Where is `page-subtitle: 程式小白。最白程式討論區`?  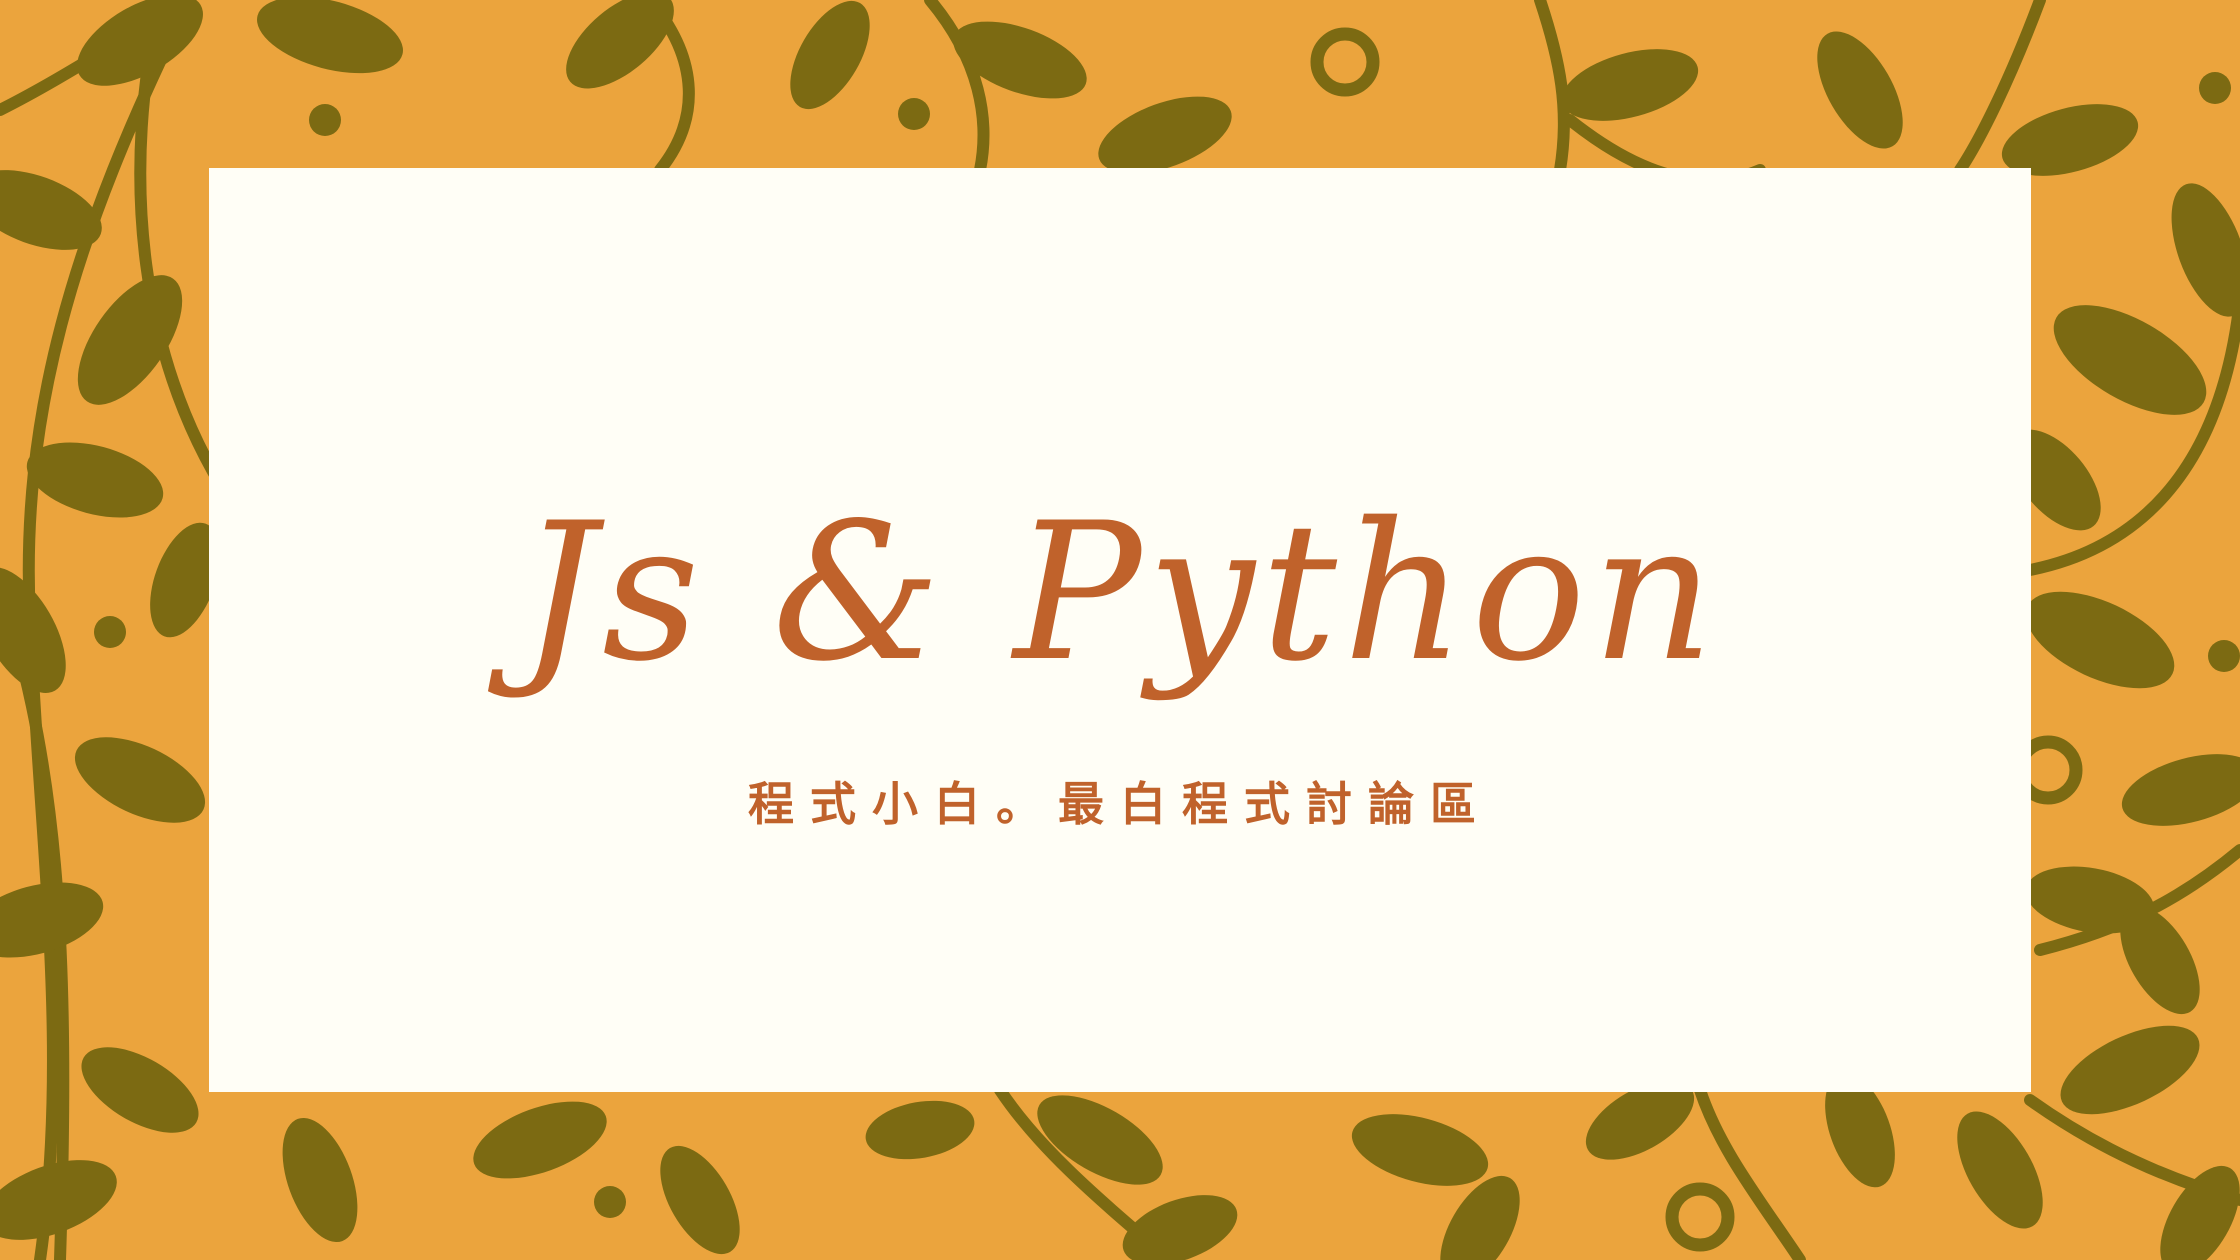
page-subtitle: 程式小白。最白程式討論區 is located at coordinates (1120, 804).